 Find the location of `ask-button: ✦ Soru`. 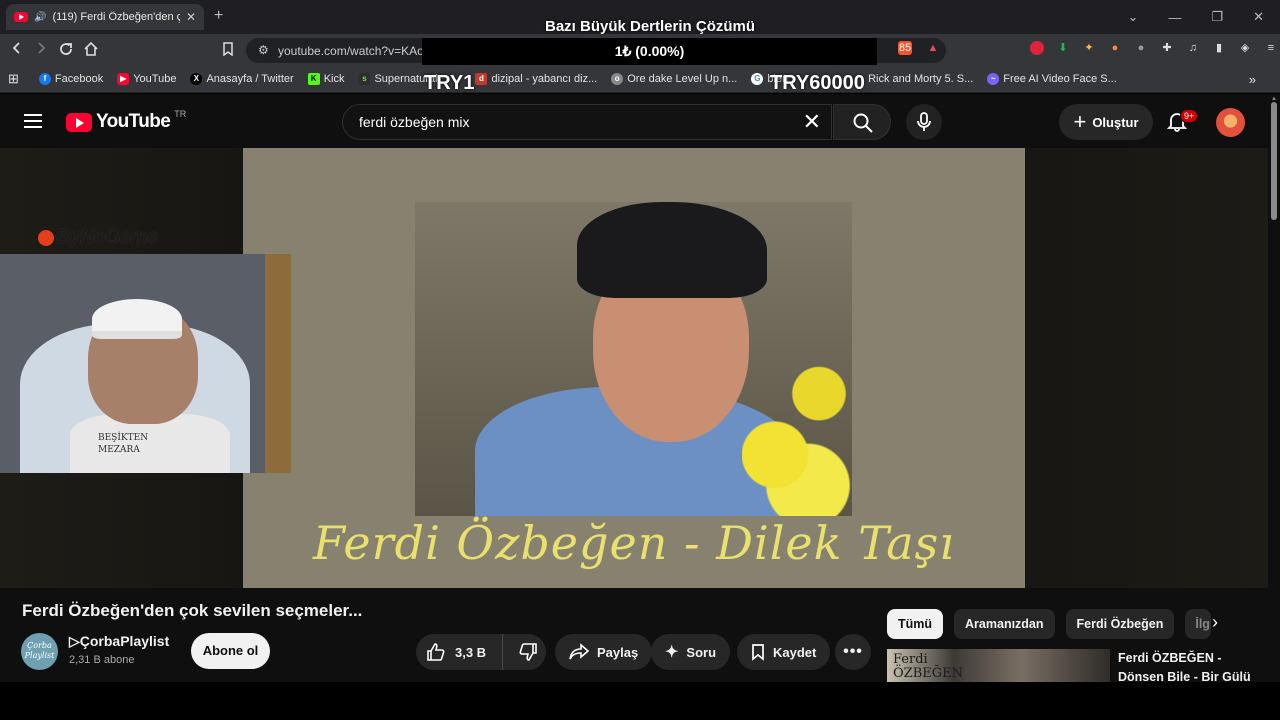

ask-button: ✦ Soru is located at coordinates (691, 652).